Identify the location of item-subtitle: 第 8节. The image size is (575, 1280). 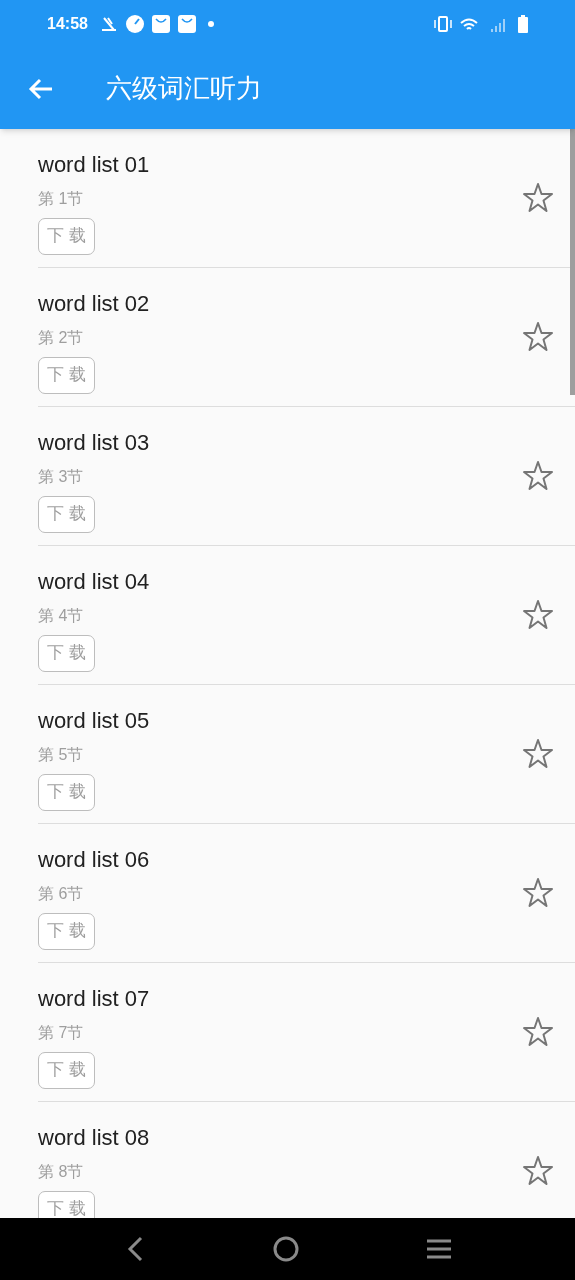
(61, 1171).